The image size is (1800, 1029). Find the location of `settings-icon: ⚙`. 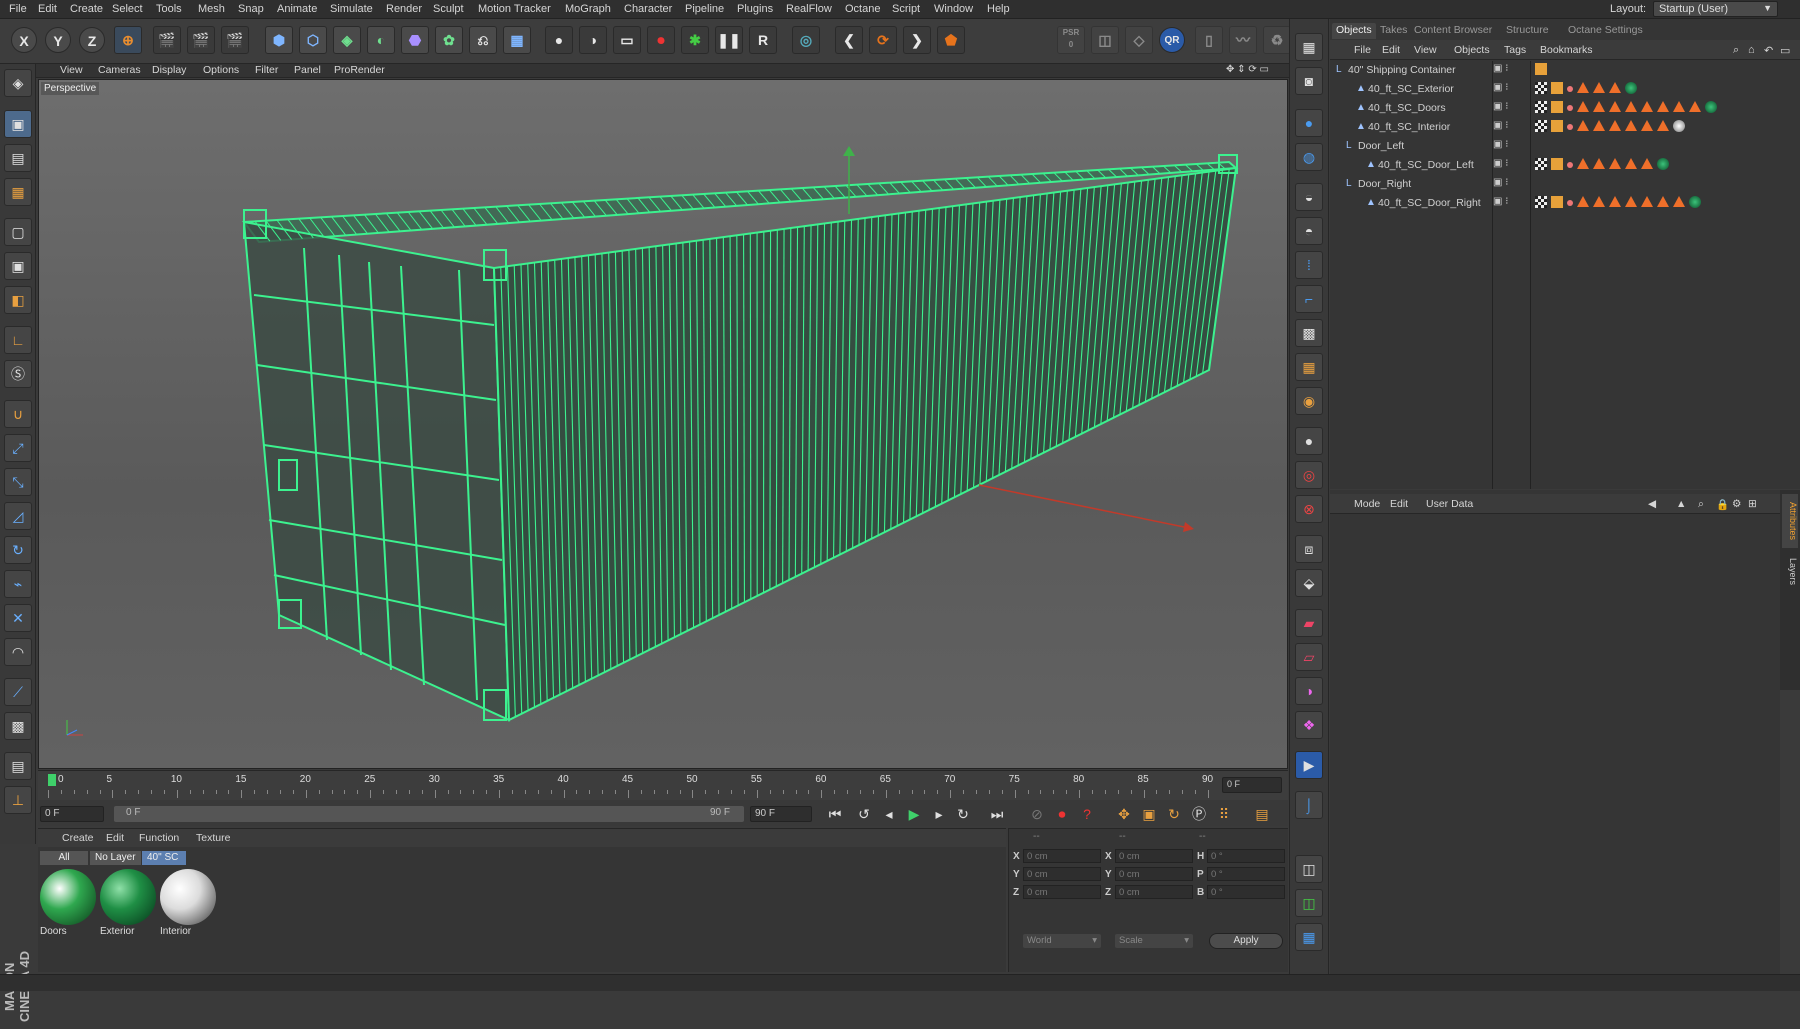

settings-icon: ⚙ is located at coordinates (1736, 504).